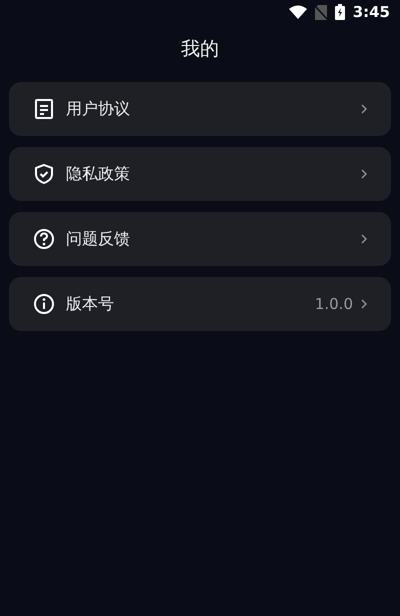  What do you see at coordinates (44, 109) in the screenshot?
I see `document-icon` at bounding box center [44, 109].